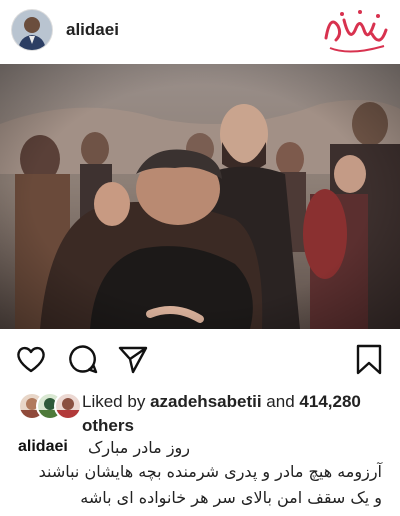  I want to click on bookmark-icon, so click(369, 359).